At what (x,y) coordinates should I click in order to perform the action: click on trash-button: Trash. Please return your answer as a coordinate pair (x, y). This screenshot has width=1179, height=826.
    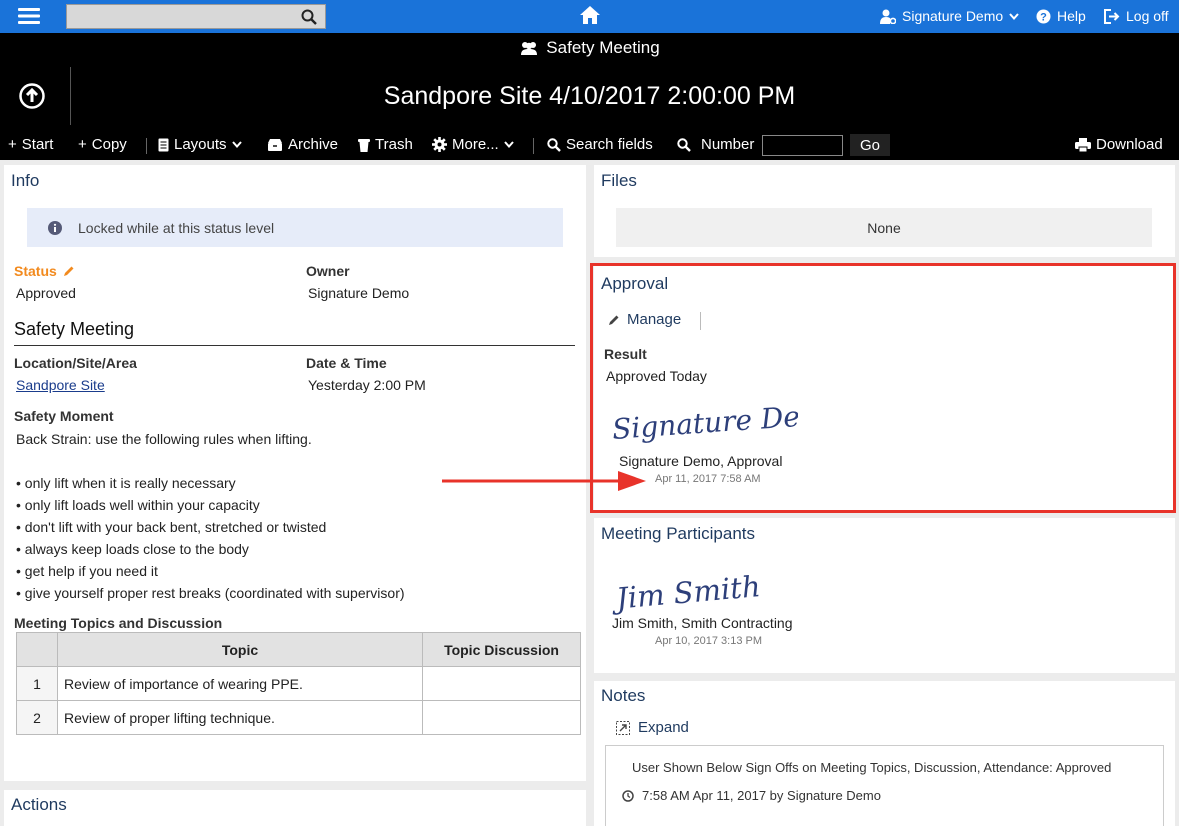
    Looking at the image, I should click on (385, 144).